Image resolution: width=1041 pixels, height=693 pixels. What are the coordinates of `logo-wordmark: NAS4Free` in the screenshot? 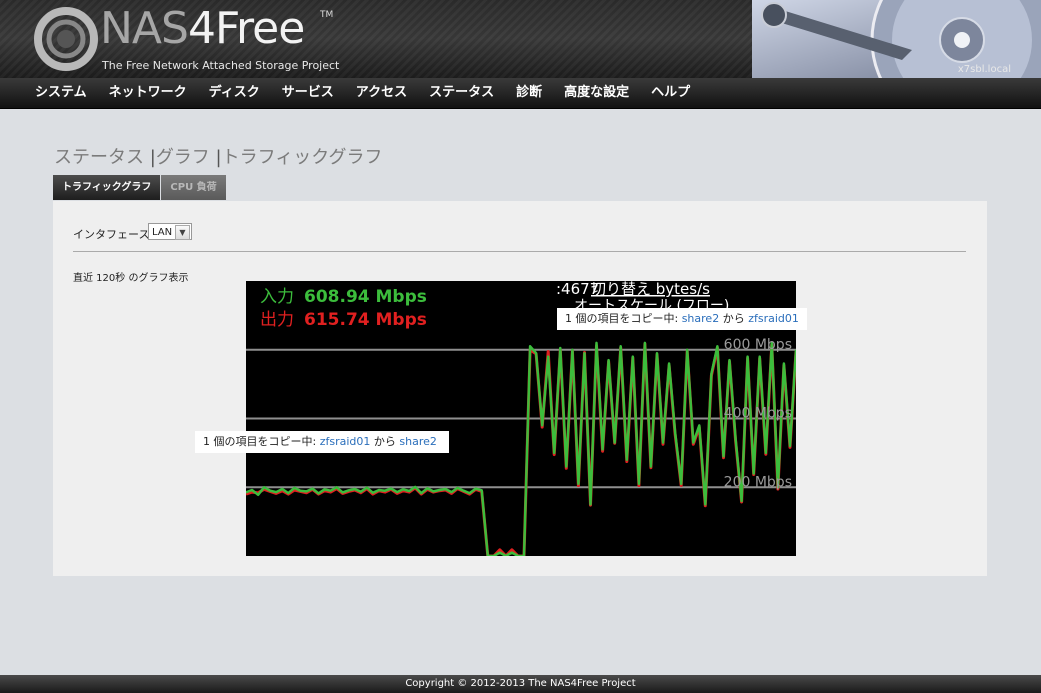 It's located at (202, 28).